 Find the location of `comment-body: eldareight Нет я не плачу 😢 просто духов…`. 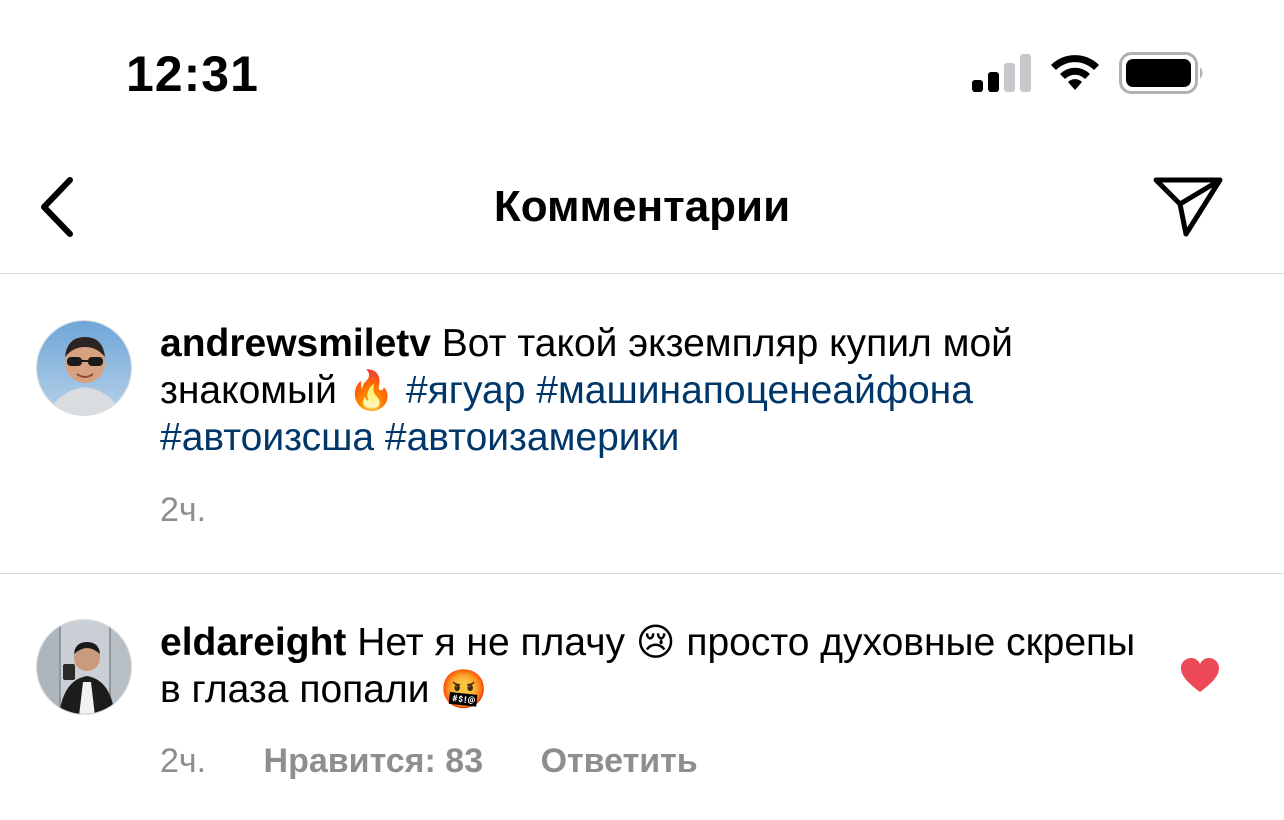

comment-body: eldareight Нет я не плачу 😢 просто духов… is located at coordinates (650, 666).